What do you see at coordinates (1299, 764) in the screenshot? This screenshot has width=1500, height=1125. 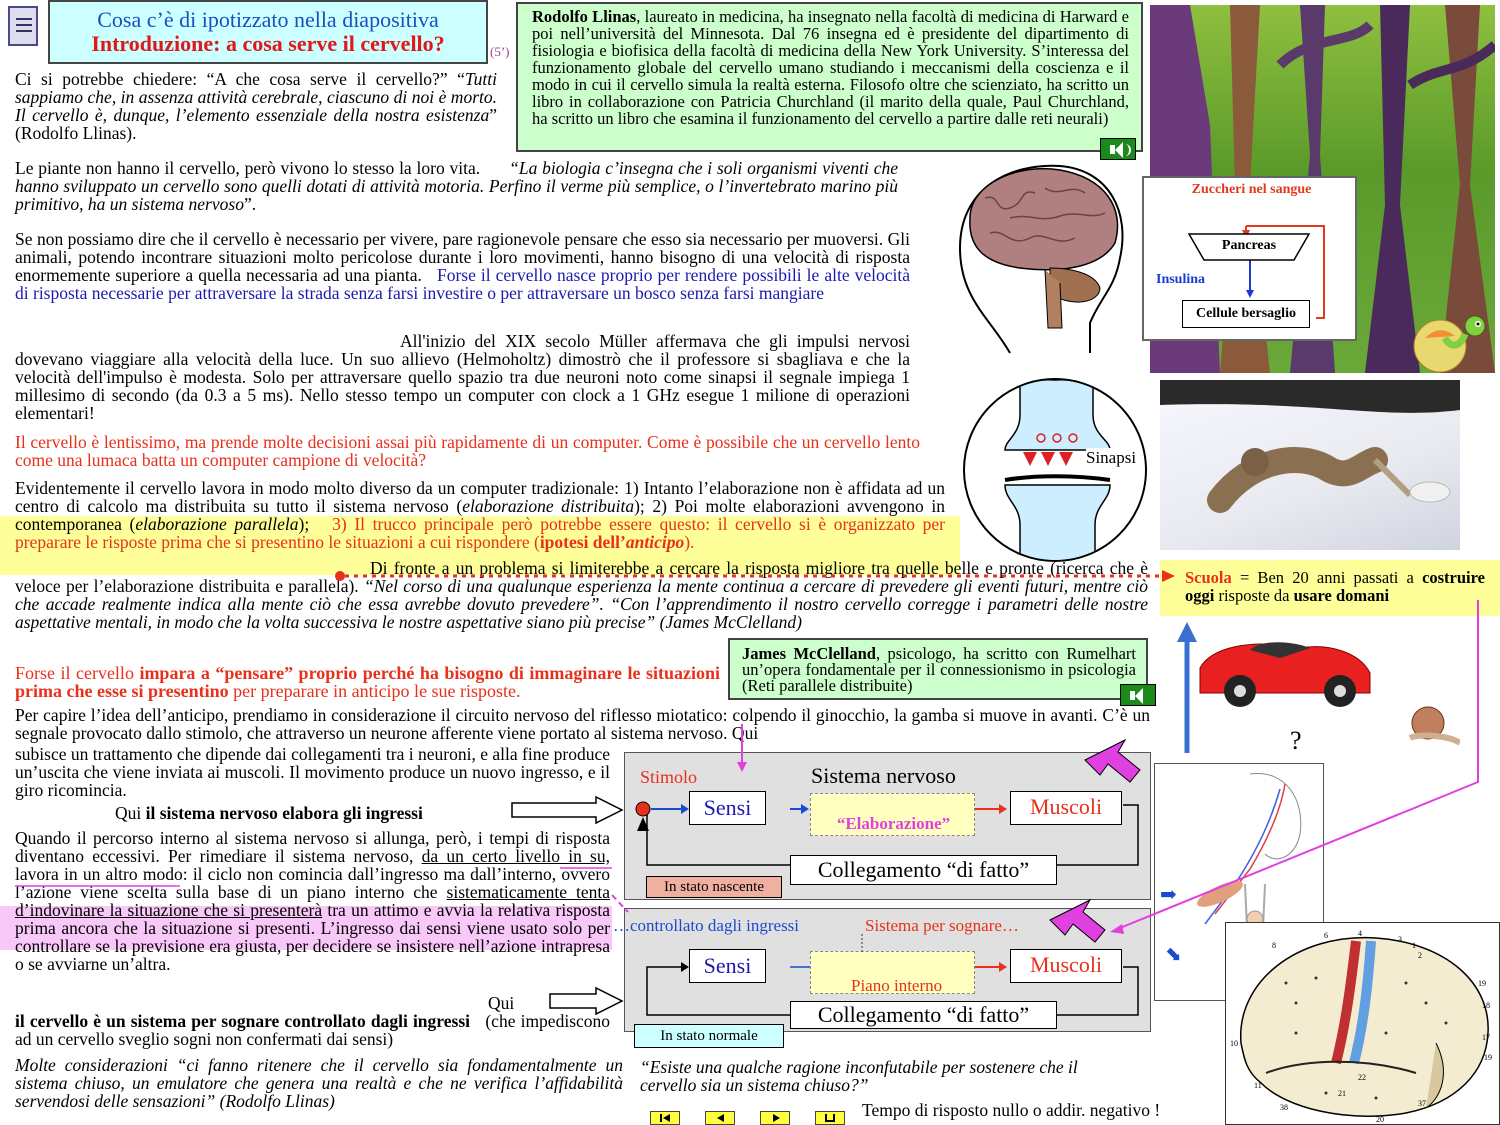 I see `scuola-connector` at bounding box center [1299, 764].